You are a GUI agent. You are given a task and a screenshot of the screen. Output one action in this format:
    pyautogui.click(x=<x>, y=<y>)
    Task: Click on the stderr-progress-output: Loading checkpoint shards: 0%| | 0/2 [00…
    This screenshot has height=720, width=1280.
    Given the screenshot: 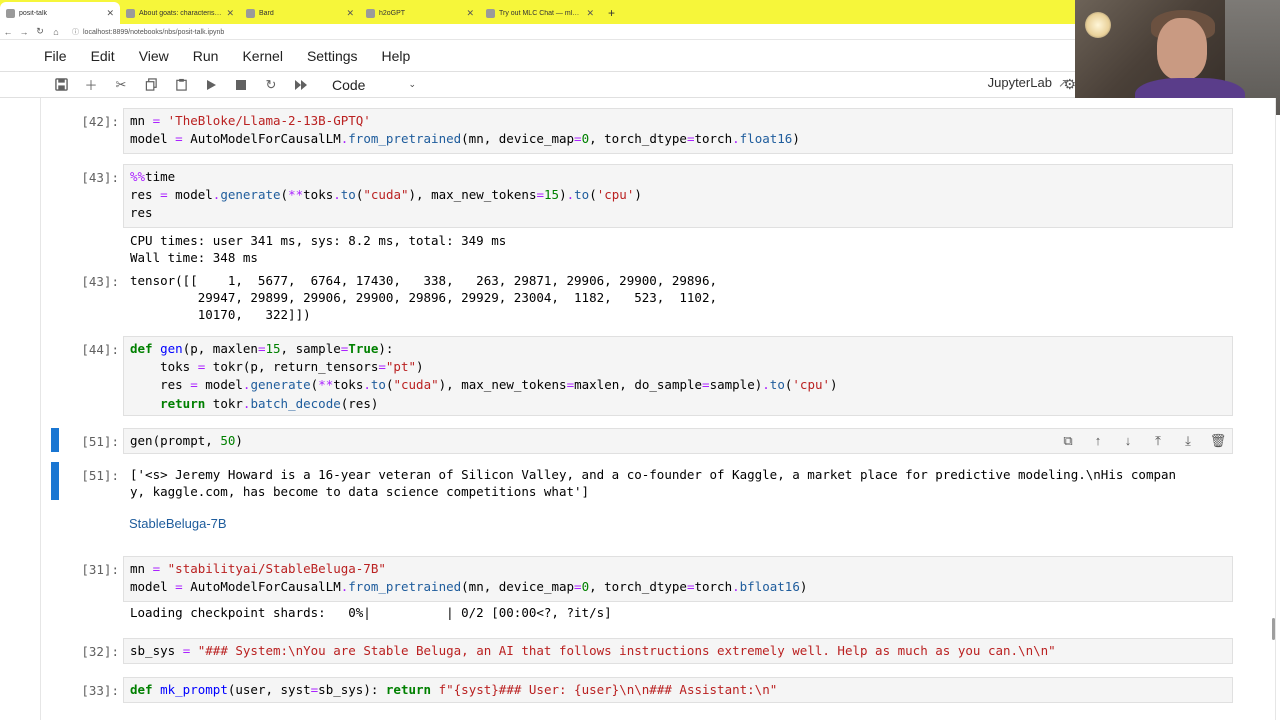 What is the action you would take?
    pyautogui.click(x=371, y=612)
    